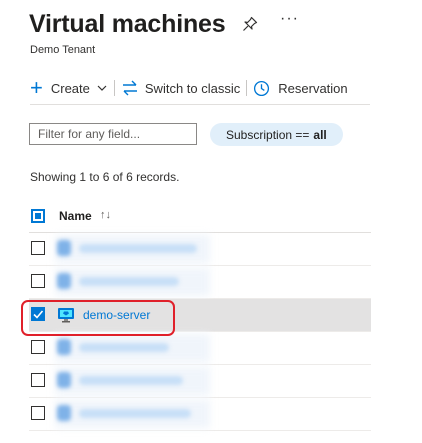 The height and width of the screenshot is (443, 422). What do you see at coordinates (129, 88) in the screenshot?
I see `switch-arrows-icon` at bounding box center [129, 88].